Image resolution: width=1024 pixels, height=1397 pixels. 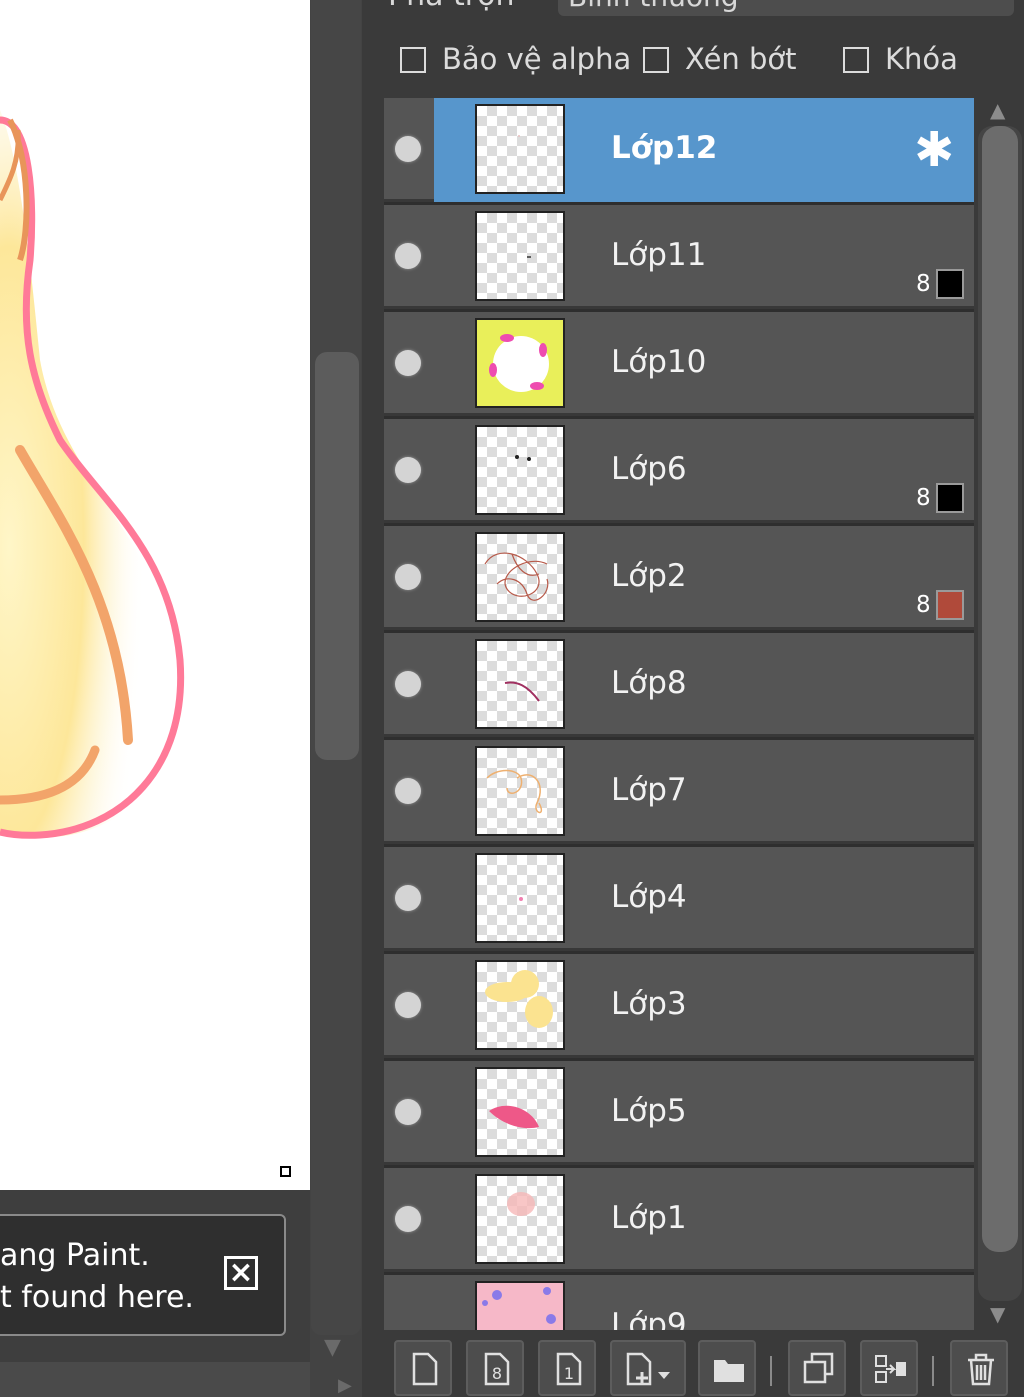 What do you see at coordinates (97, 1297) in the screenshot?
I see `notification-line-2: t found here.` at bounding box center [97, 1297].